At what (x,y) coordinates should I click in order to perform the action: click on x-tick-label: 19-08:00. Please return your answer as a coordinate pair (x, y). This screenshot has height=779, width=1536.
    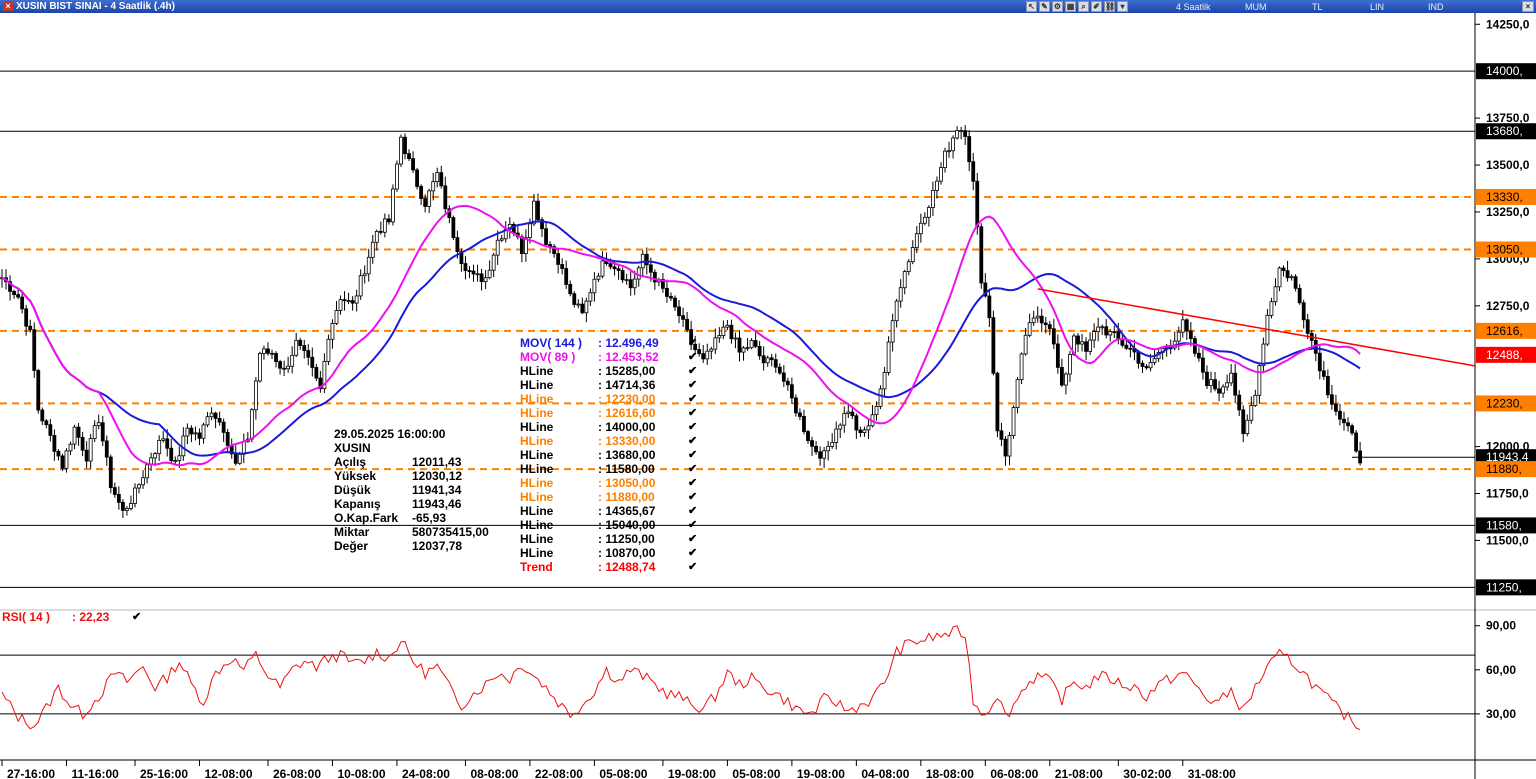
    Looking at the image, I should click on (692, 773).